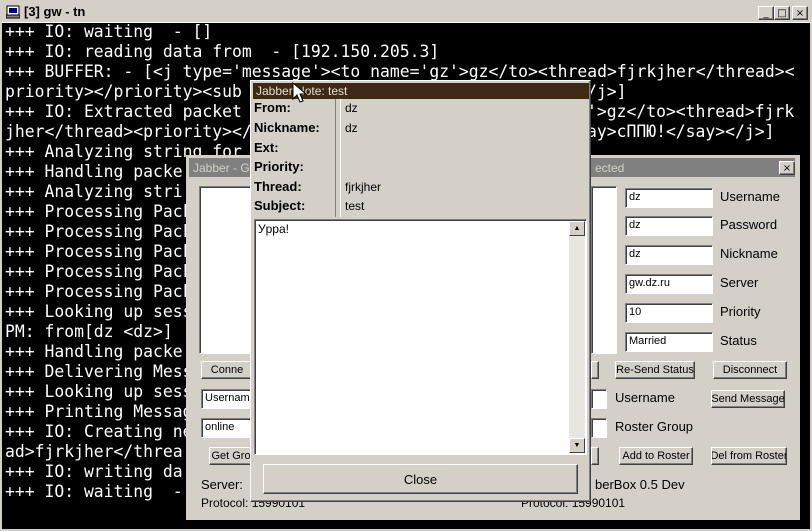 This screenshot has width=812, height=531. Describe the element at coordinates (669, 313) in the screenshot. I see `priority-field: 10` at that location.